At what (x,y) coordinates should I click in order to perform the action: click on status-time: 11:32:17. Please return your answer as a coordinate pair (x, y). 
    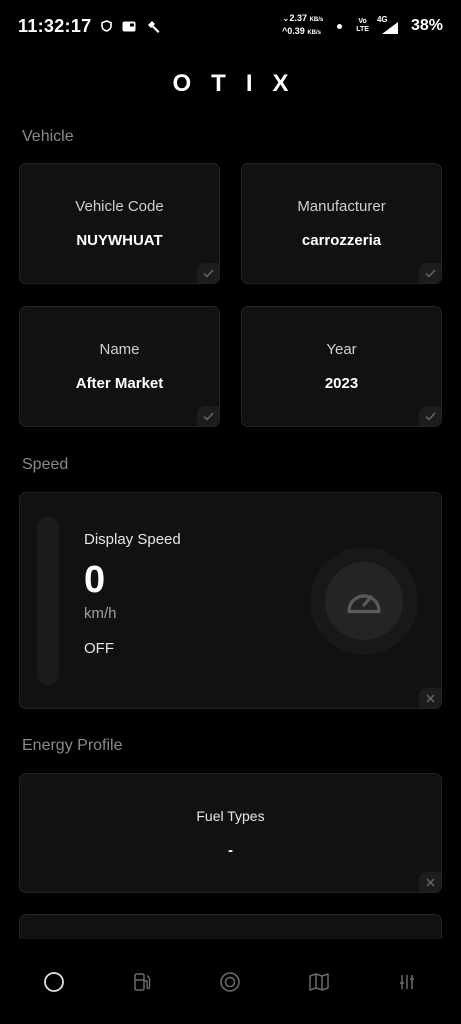
    Looking at the image, I should click on (55, 25).